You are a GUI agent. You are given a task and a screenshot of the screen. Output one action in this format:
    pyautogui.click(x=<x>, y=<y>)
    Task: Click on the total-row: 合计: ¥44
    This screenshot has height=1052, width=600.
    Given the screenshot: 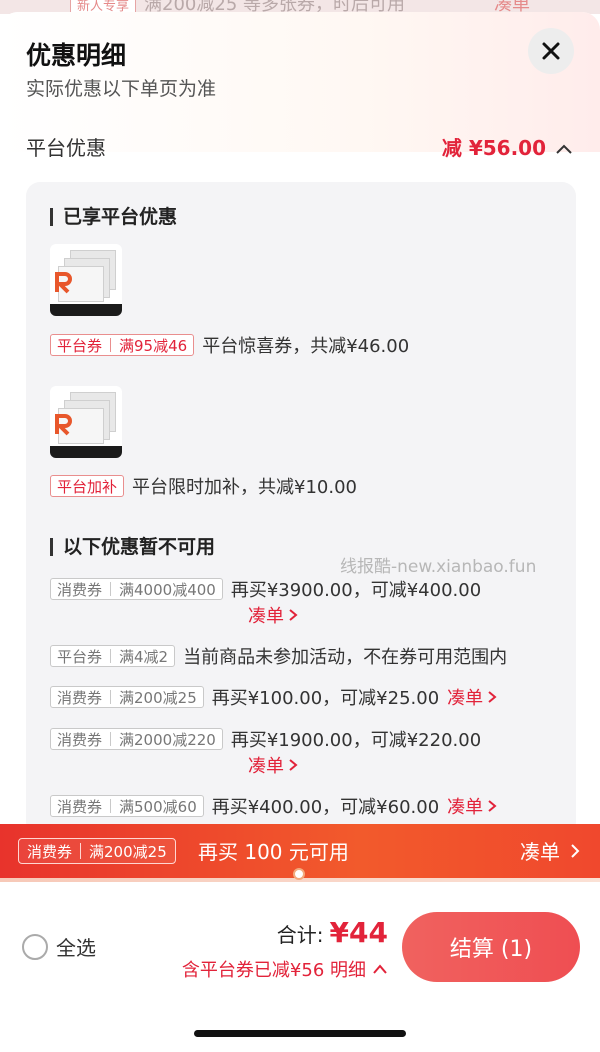 What is the action you would take?
    pyautogui.click(x=332, y=932)
    